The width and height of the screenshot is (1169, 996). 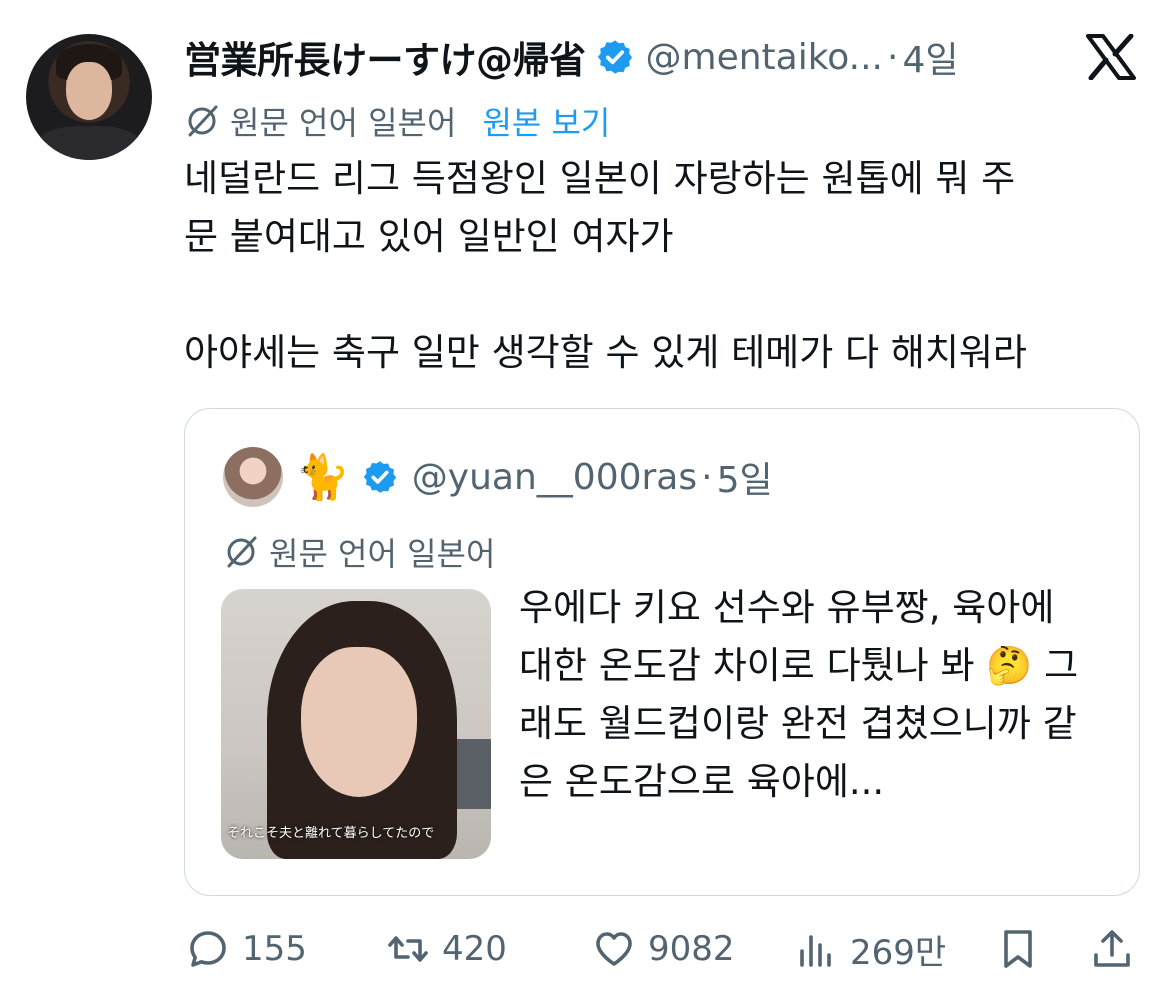 What do you see at coordinates (474, 949) in the screenshot?
I see `repost-count: 420` at bounding box center [474, 949].